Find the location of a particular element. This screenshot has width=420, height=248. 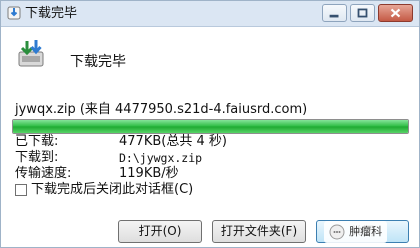

downloaded-label: 已下载: is located at coordinates (37, 141).